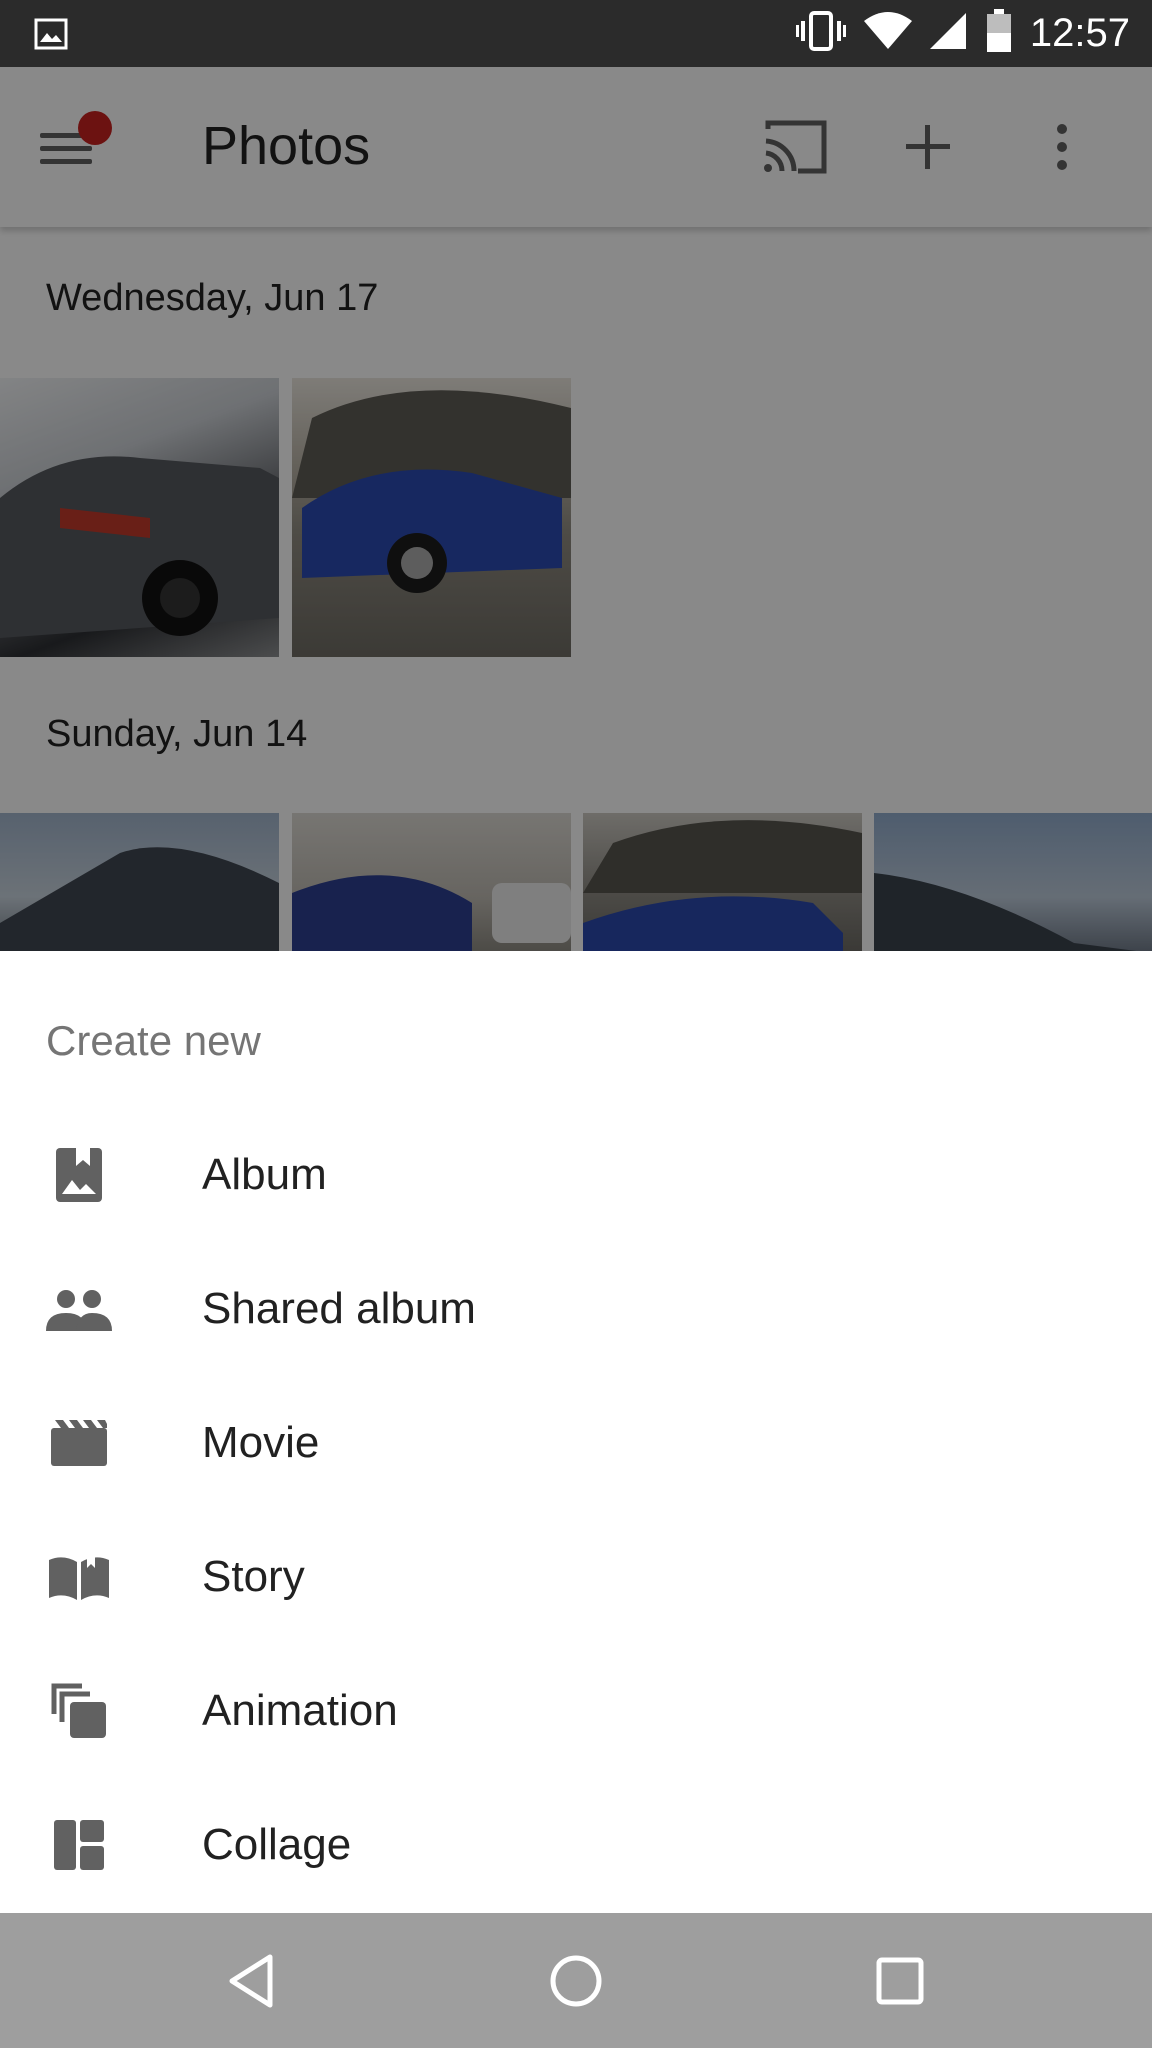 The width and height of the screenshot is (1152, 2048). What do you see at coordinates (576, 33) in the screenshot?
I see `status-bar: 12:57` at bounding box center [576, 33].